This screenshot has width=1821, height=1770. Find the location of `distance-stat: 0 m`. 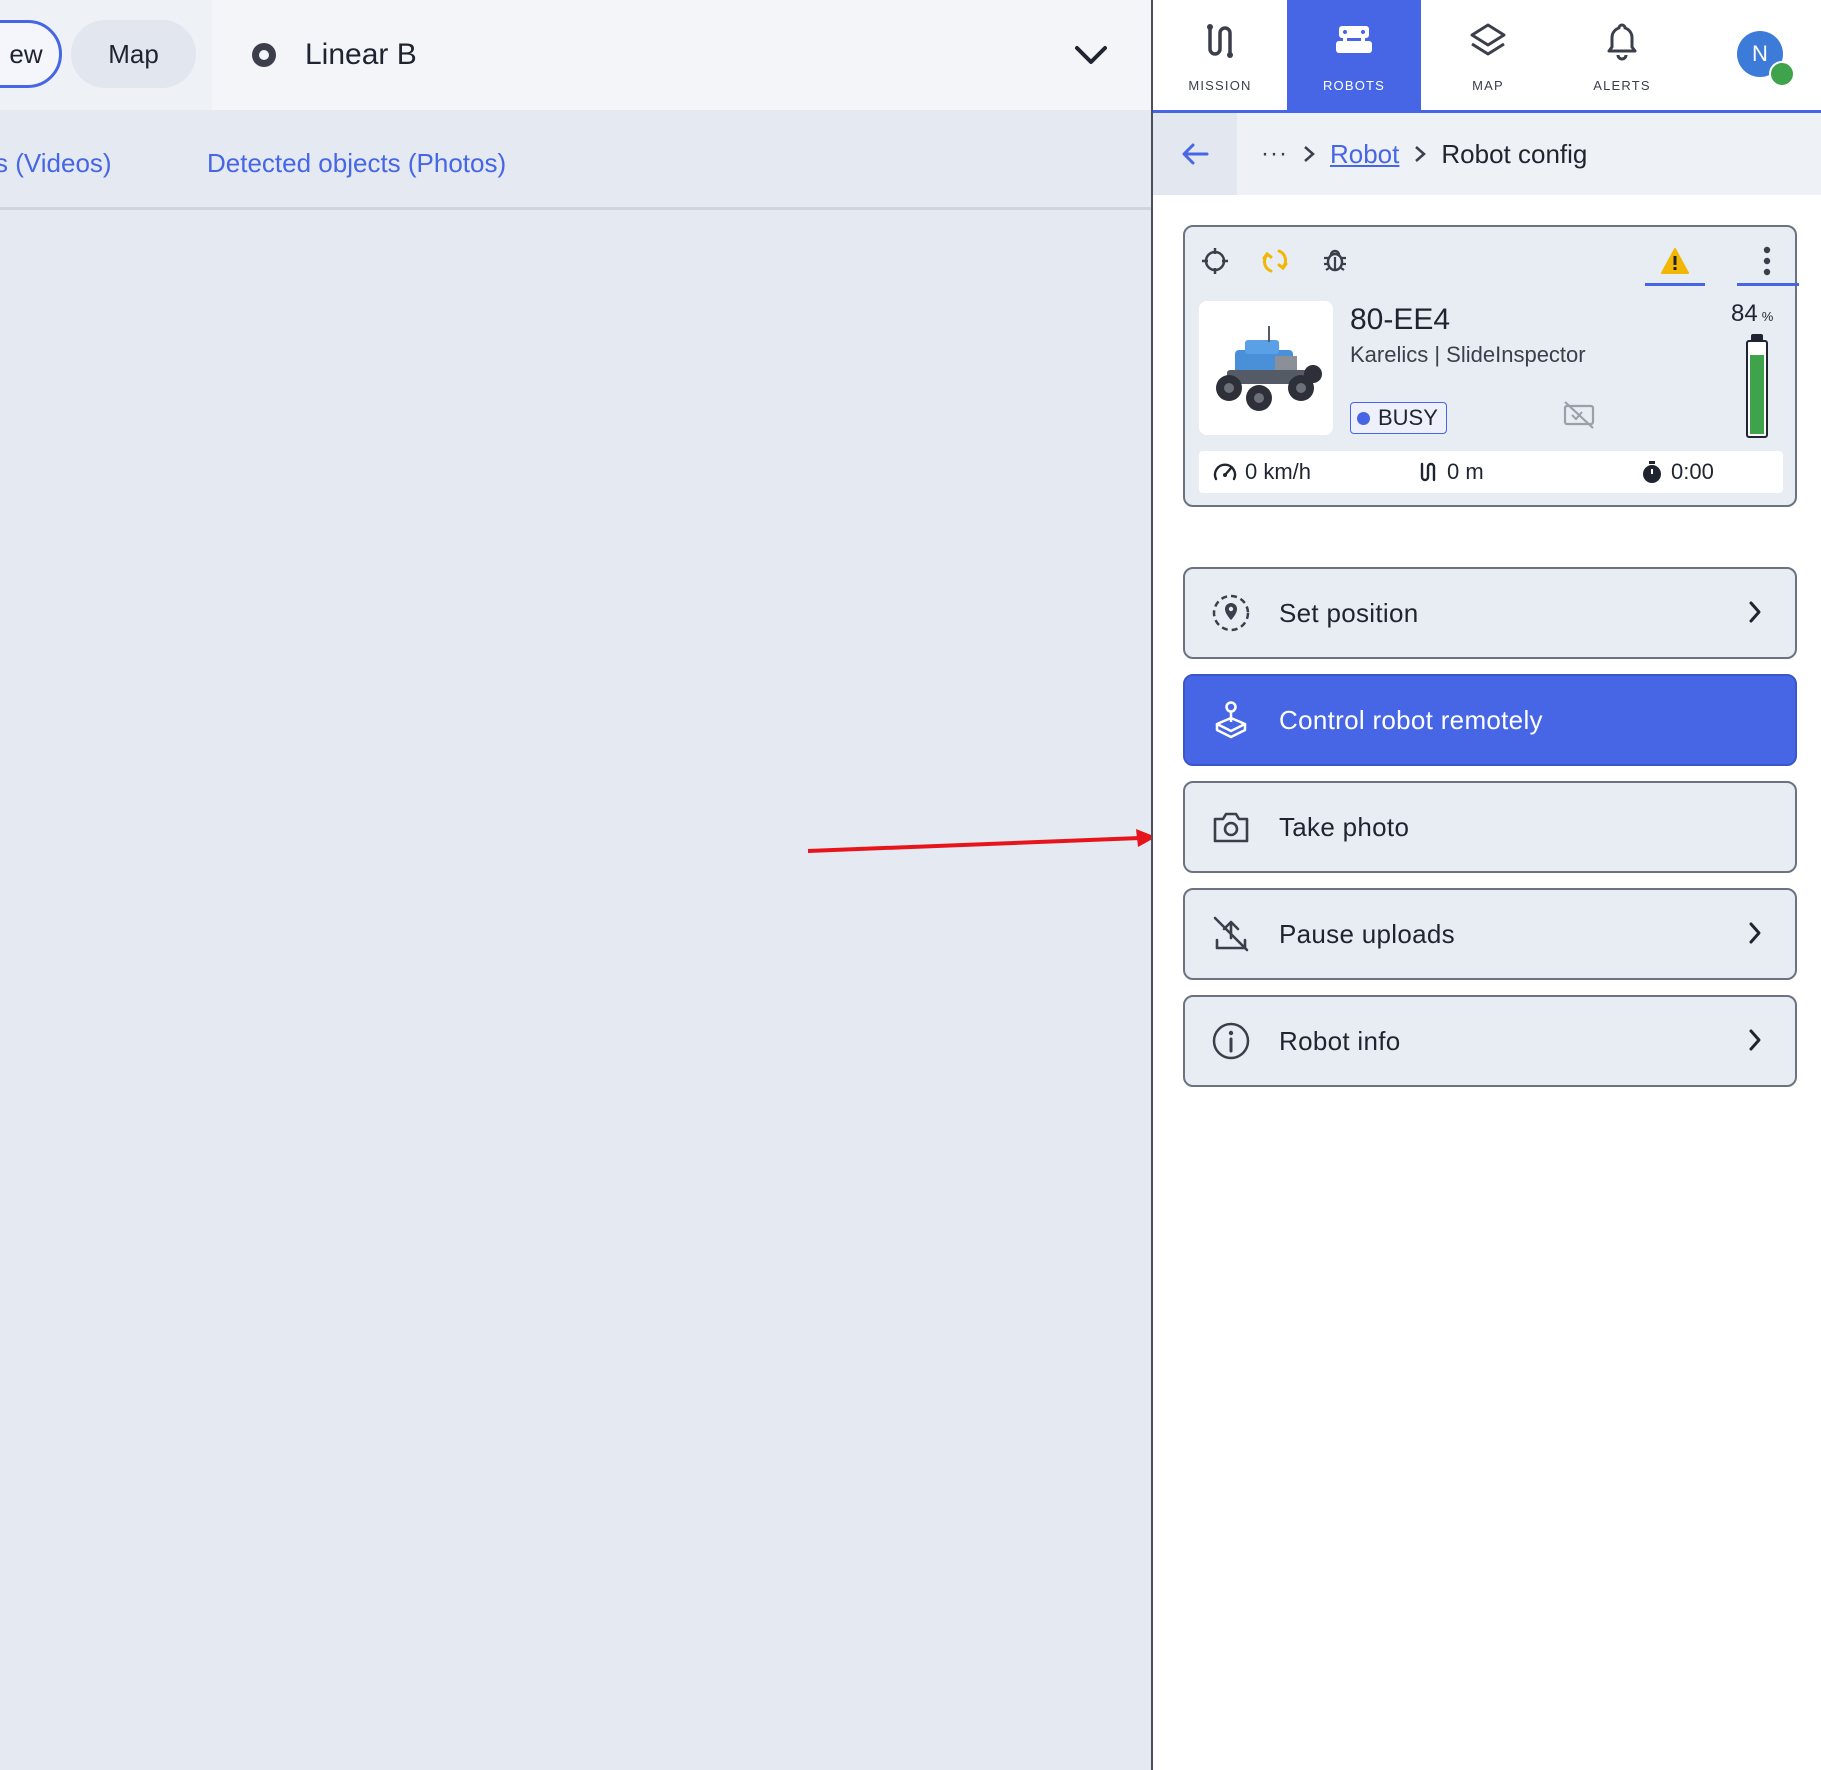

distance-stat: 0 m is located at coordinates (1450, 472).